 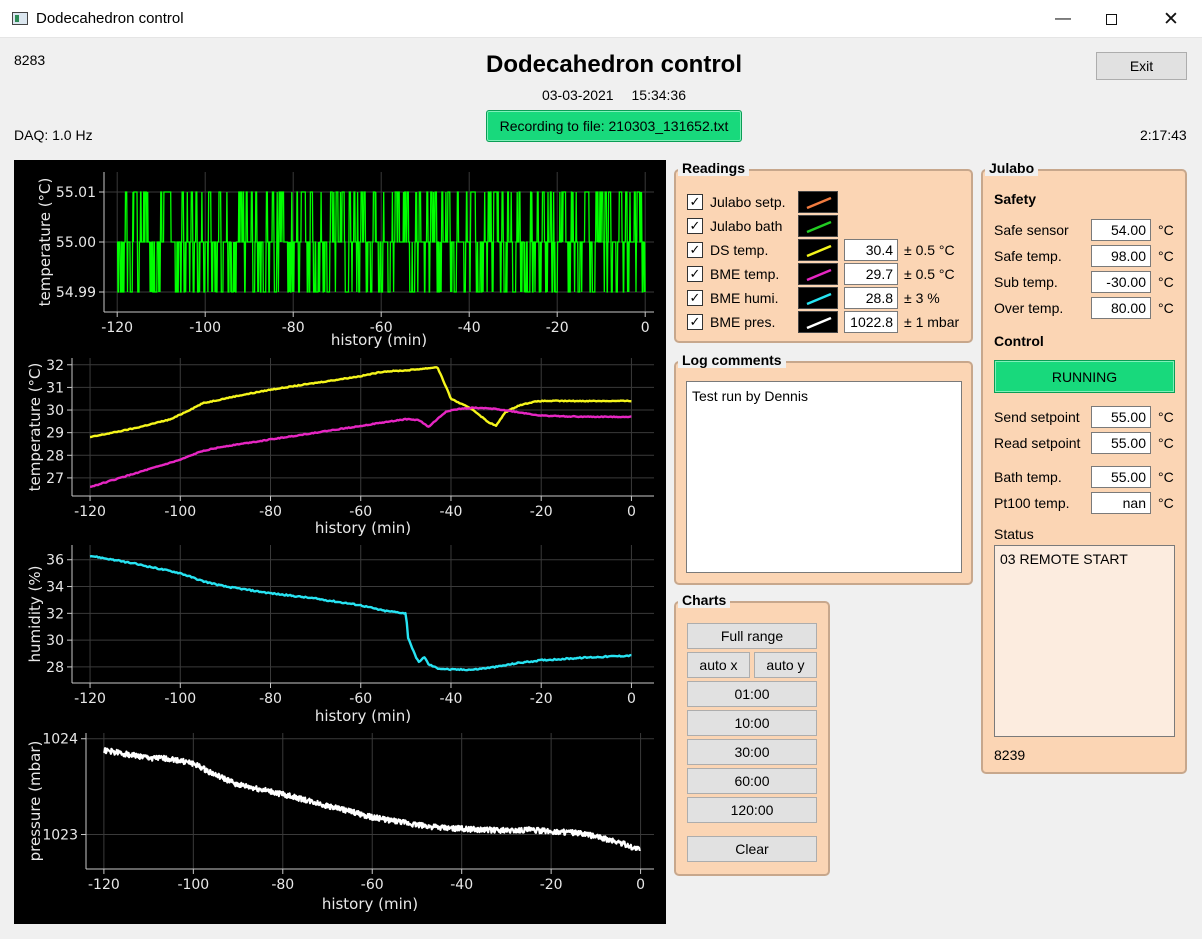 I want to click on reading-label: Julabo bath, so click(x=746, y=226).